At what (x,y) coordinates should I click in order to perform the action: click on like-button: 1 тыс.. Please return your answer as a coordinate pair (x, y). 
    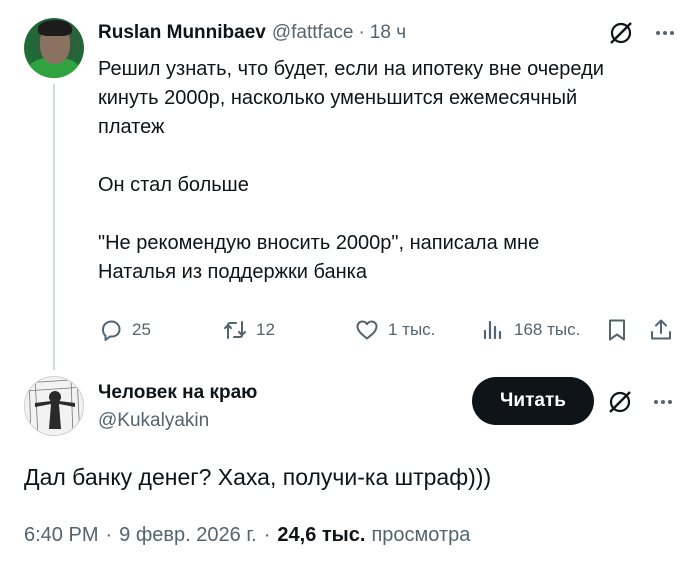
    Looking at the image, I should click on (394, 330).